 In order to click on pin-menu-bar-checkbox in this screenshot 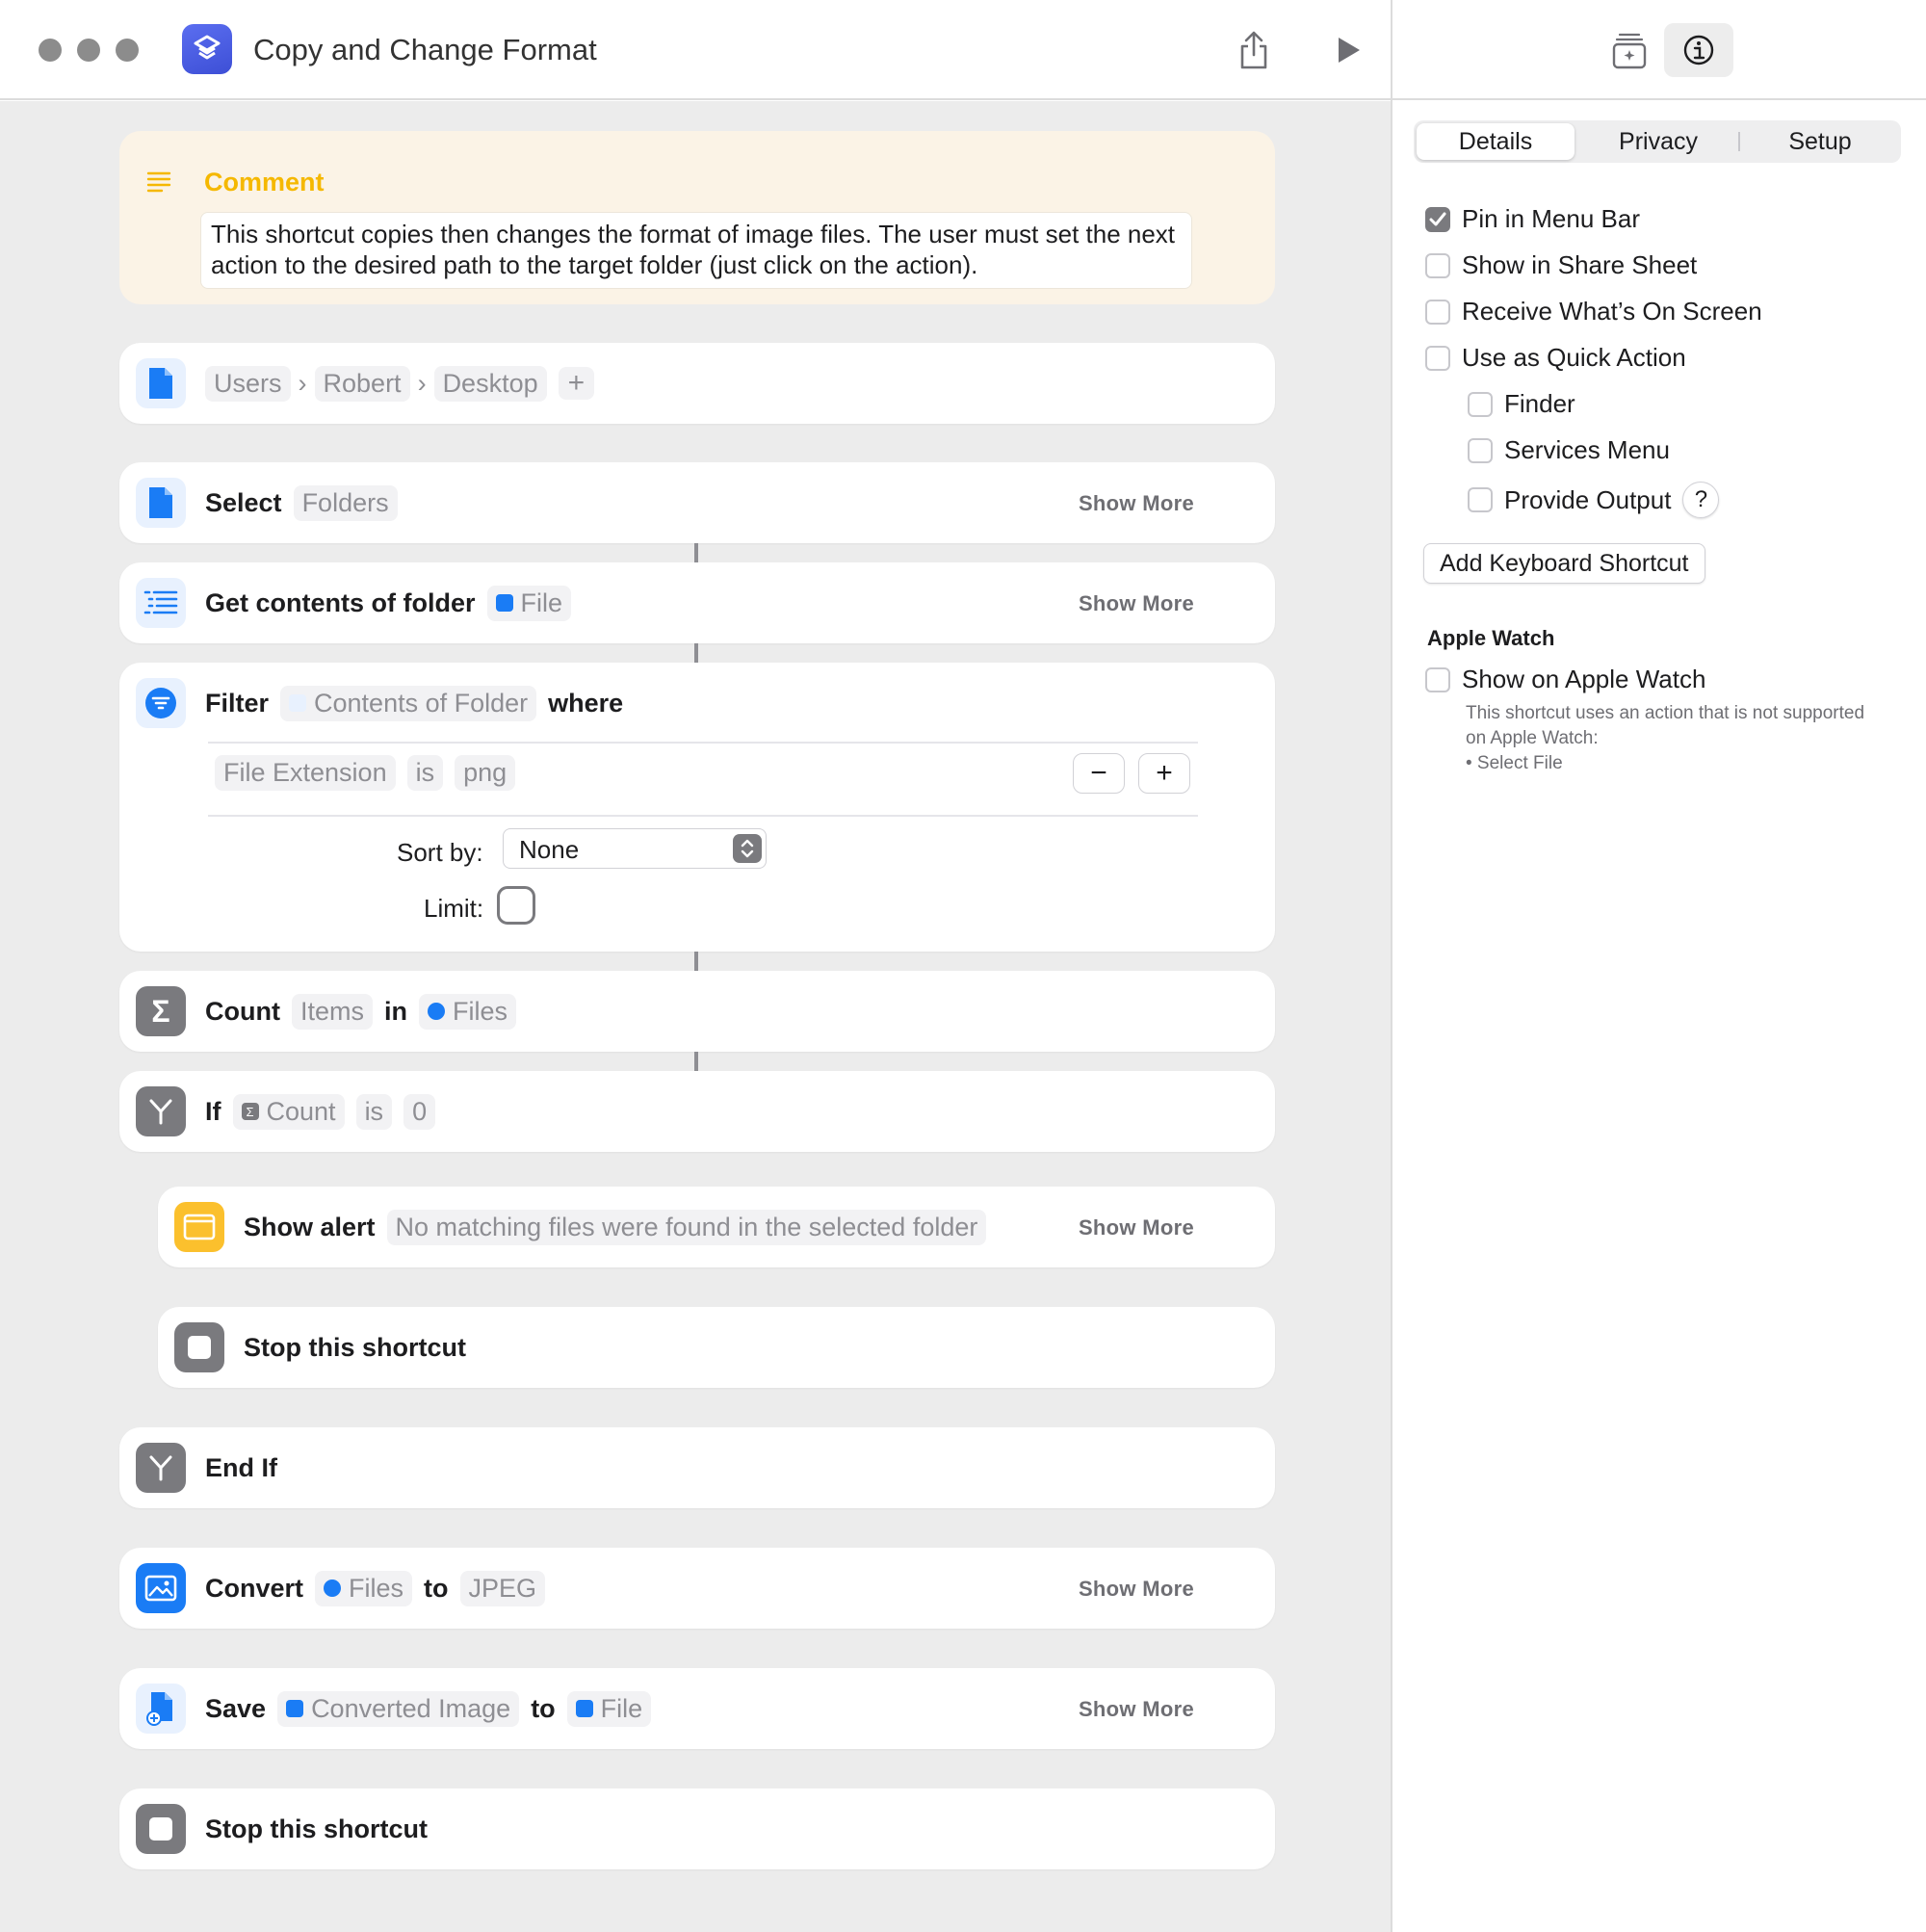, I will do `click(1437, 219)`.